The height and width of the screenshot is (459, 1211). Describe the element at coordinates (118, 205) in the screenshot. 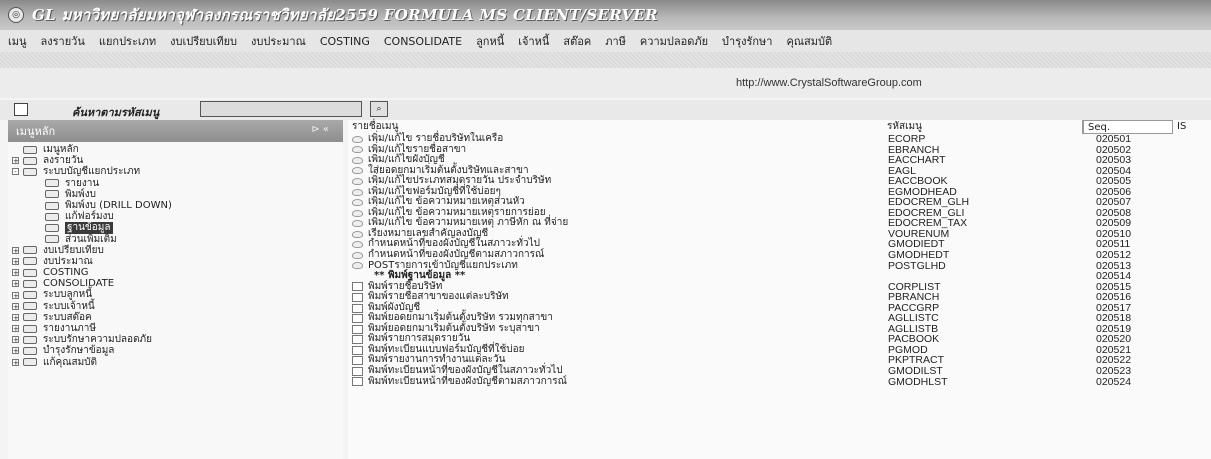

I see `tree-item-label: พิมพ์งบ (DRILL DOWN)` at that location.